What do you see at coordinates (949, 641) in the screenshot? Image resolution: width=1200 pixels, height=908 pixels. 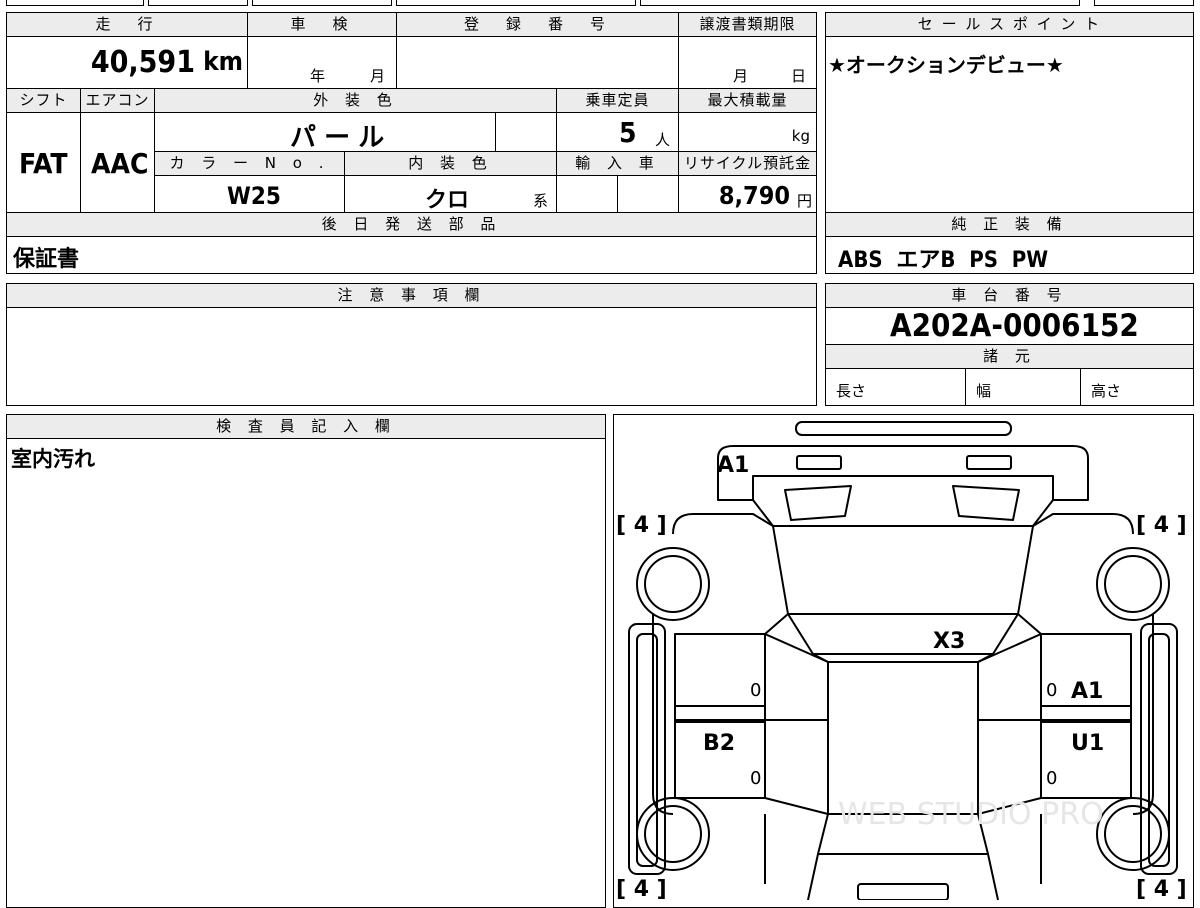 I see `mark-windshield: X3` at bounding box center [949, 641].